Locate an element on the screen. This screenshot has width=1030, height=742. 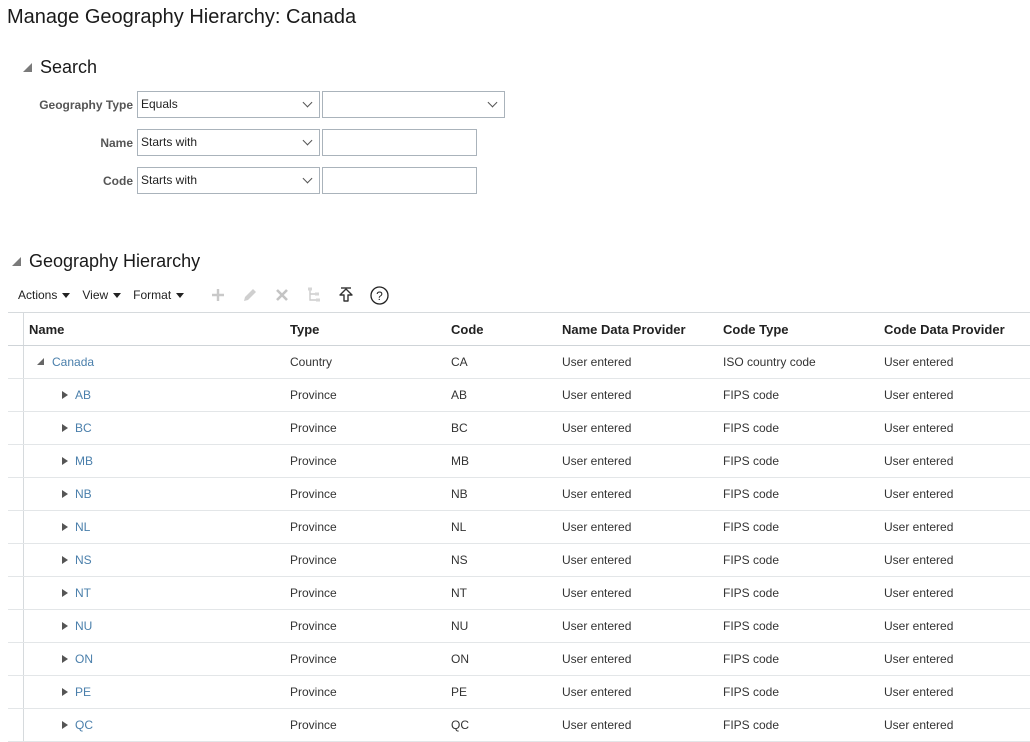
add-icon is located at coordinates (218, 295).